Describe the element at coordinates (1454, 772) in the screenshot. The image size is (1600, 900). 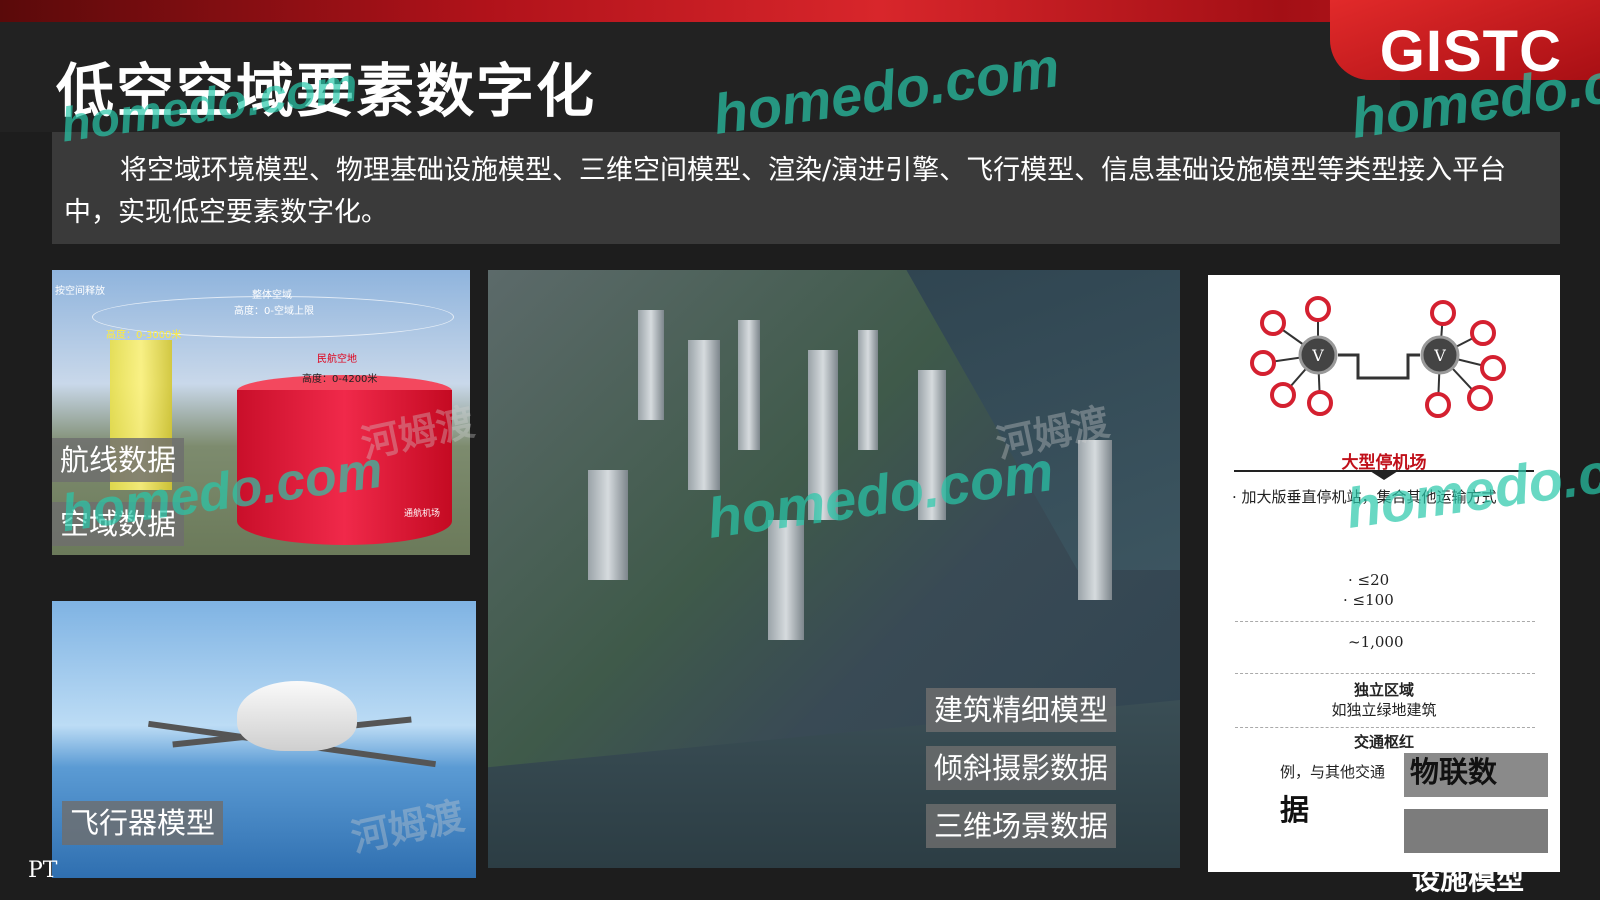
I see `iot-data-label-1: 物联数` at that location.